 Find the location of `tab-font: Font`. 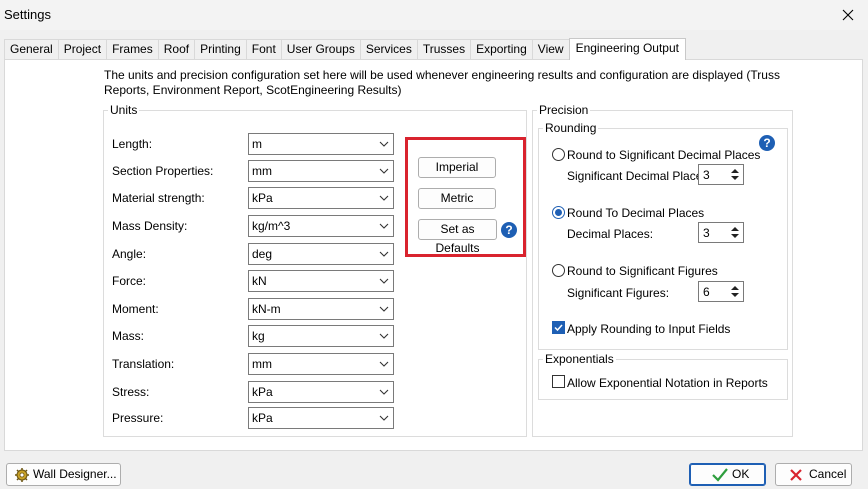

tab-font: Font is located at coordinates (263, 49).